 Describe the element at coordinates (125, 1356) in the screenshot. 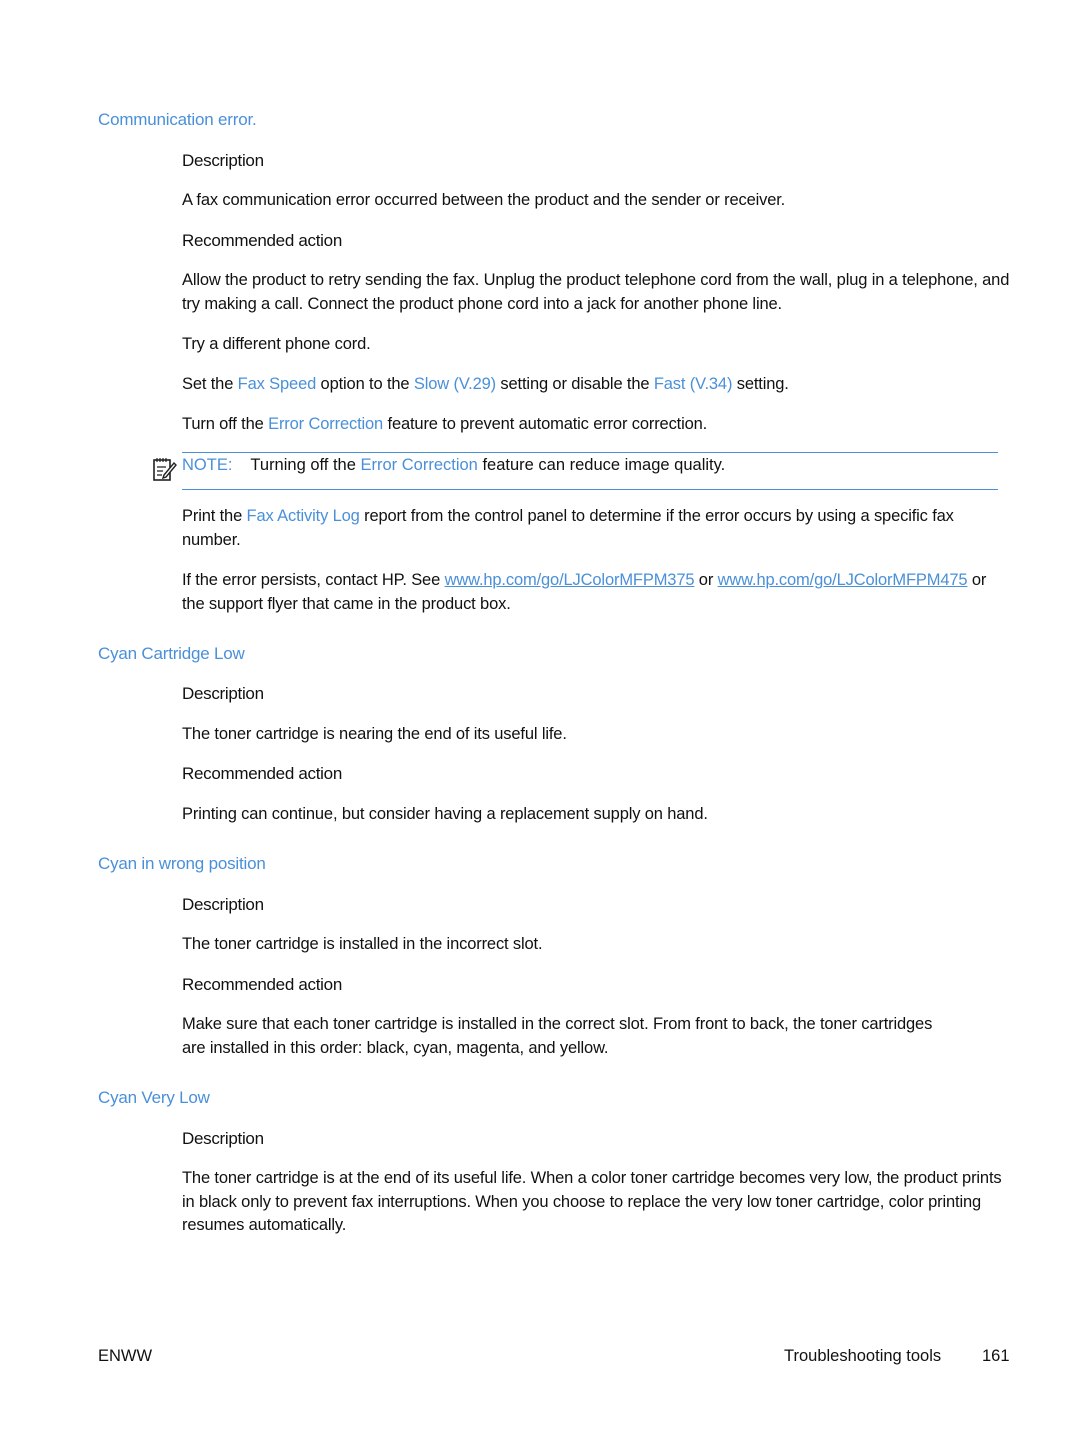

I see `footer-enww: ENWW` at that location.